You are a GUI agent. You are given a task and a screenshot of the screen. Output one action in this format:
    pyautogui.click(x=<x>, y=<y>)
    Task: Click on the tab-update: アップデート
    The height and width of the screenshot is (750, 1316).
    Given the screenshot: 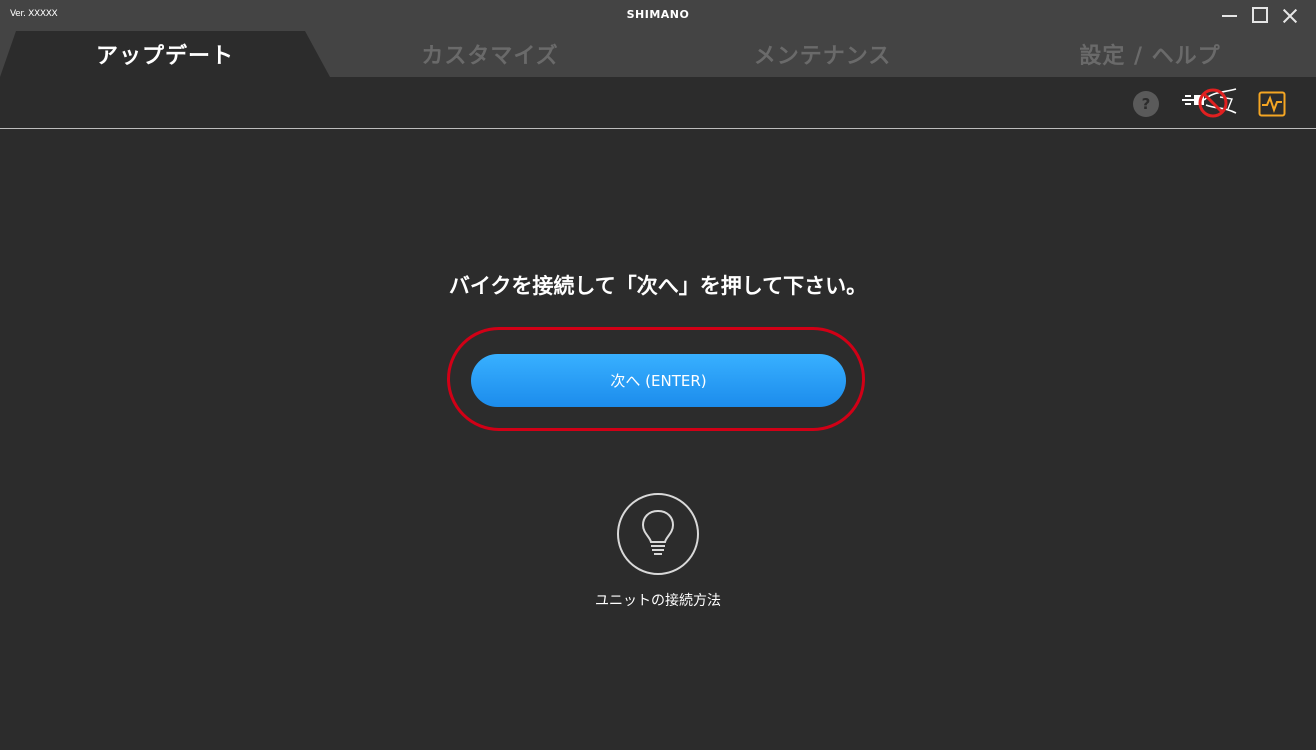 What is the action you would take?
    pyautogui.click(x=165, y=54)
    